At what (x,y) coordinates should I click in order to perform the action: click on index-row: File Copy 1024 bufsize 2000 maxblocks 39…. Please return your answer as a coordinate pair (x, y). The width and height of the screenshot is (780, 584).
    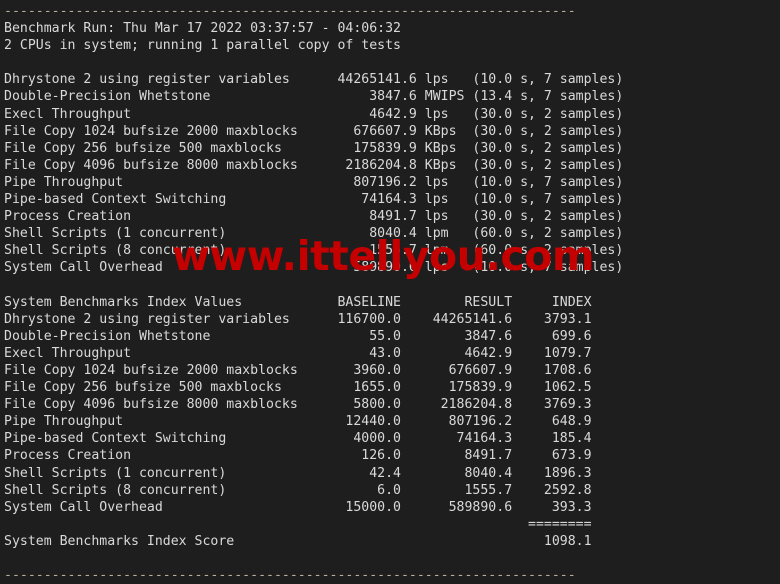
    Looking at the image, I should click on (298, 370).